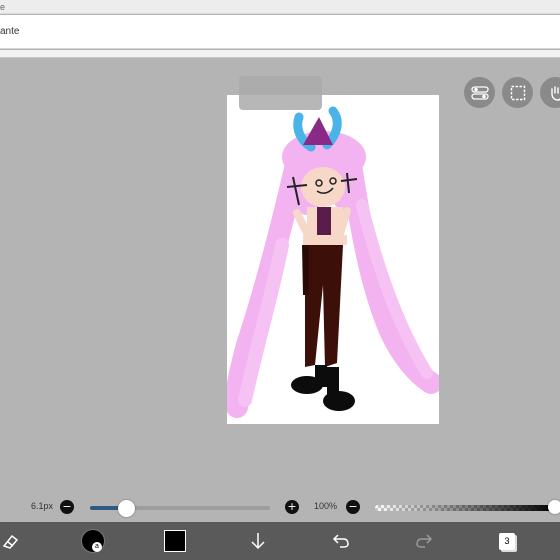 The image size is (560, 560). What do you see at coordinates (280, 507) in the screenshot?
I see `brush-slider-row: 6.1px − + 100% −` at bounding box center [280, 507].